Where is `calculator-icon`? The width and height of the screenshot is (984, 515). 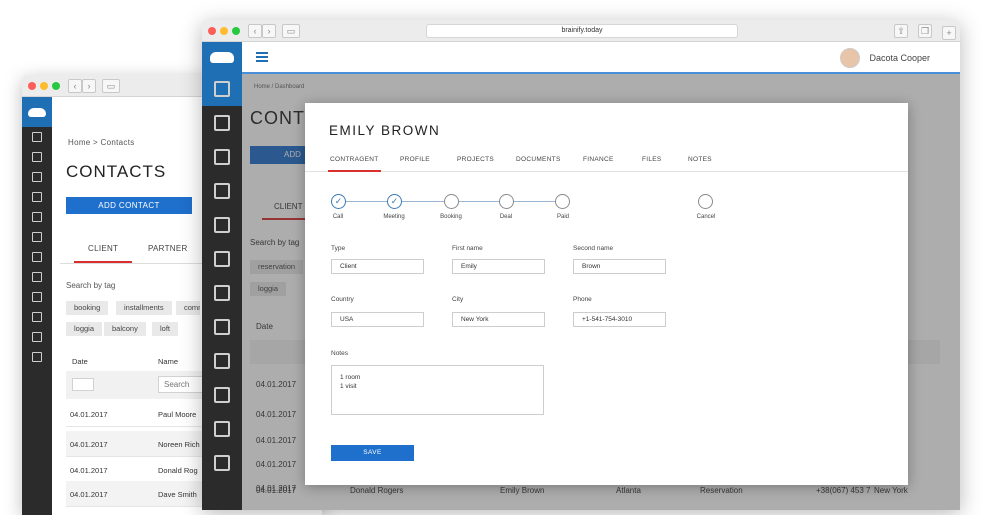
calculator-icon is located at coordinates (222, 429).